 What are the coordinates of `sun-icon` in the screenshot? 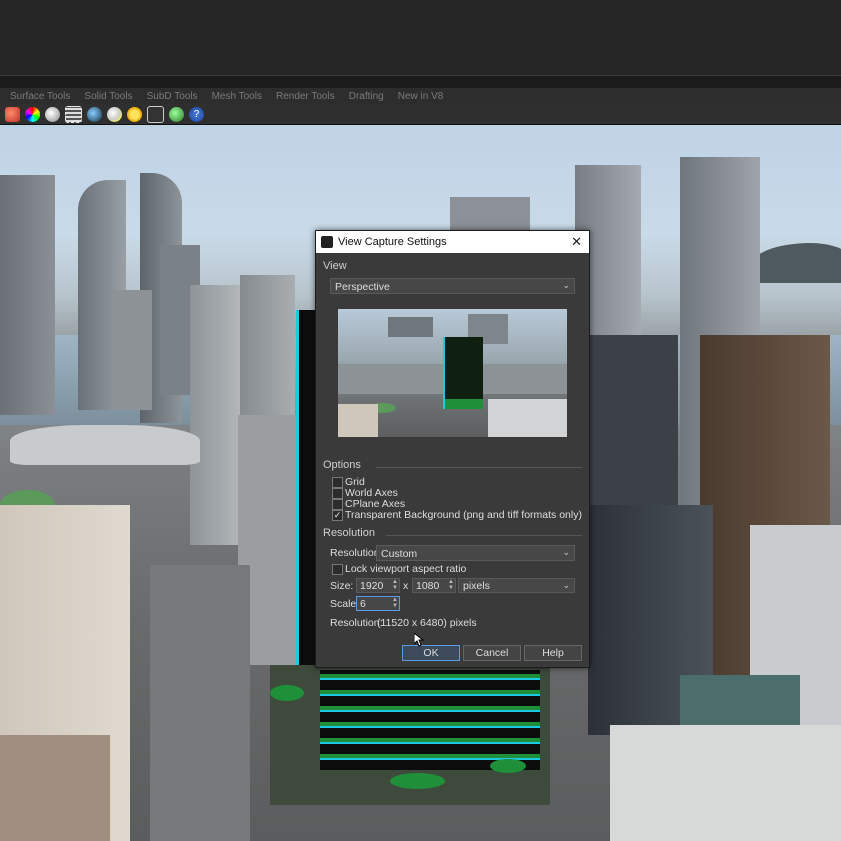 It's located at (134, 114).